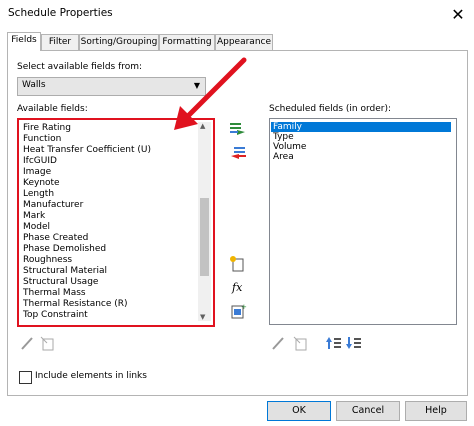 This screenshot has height=426, width=474. Describe the element at coordinates (60, 282) in the screenshot. I see `list-item: Structural Usage` at that location.